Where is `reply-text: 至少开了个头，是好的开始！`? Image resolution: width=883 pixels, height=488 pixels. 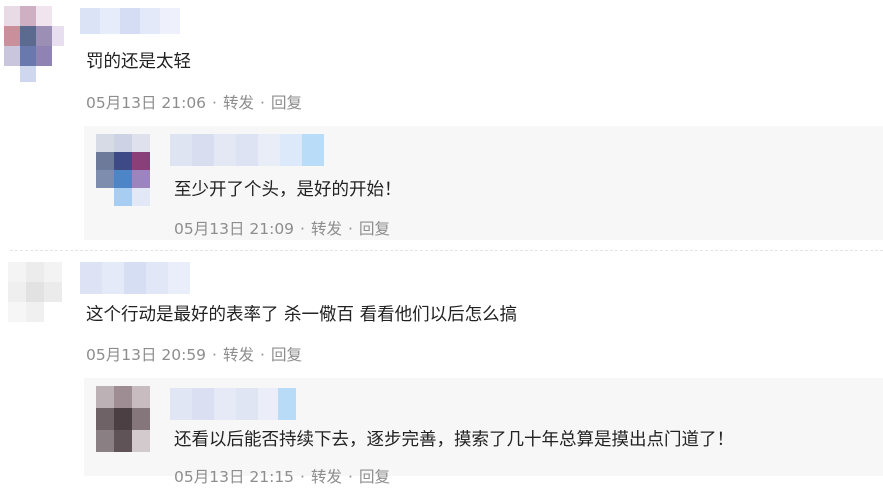 reply-text: 至少开了个头，是好的开始！ is located at coordinates (288, 190).